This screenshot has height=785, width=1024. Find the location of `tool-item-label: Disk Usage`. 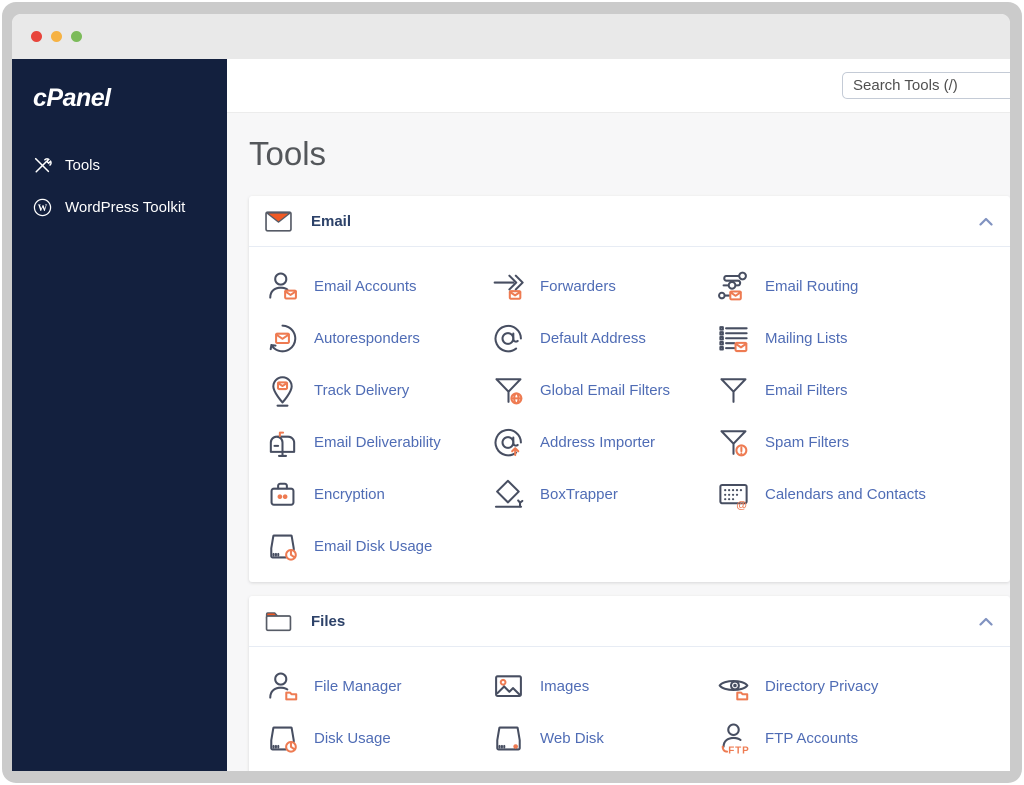

tool-item-label: Disk Usage is located at coordinates (352, 738).